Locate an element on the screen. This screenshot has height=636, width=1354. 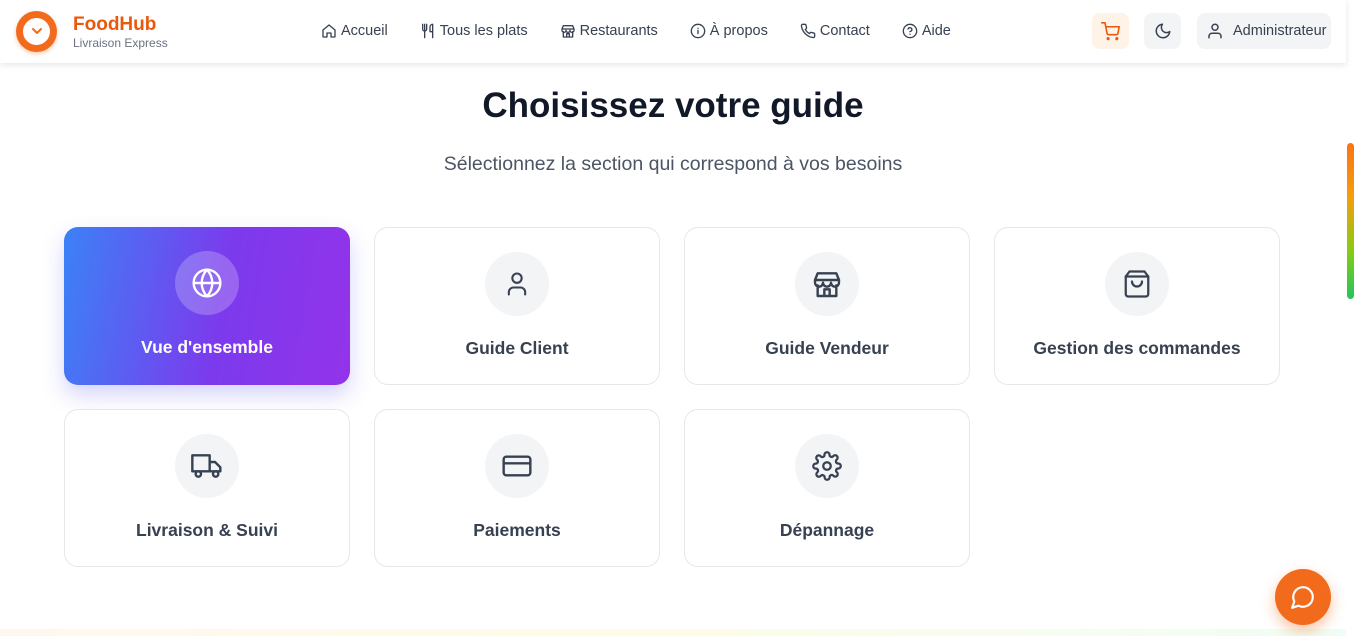
guide-card-label: Guide Vendeur is located at coordinates (827, 348).